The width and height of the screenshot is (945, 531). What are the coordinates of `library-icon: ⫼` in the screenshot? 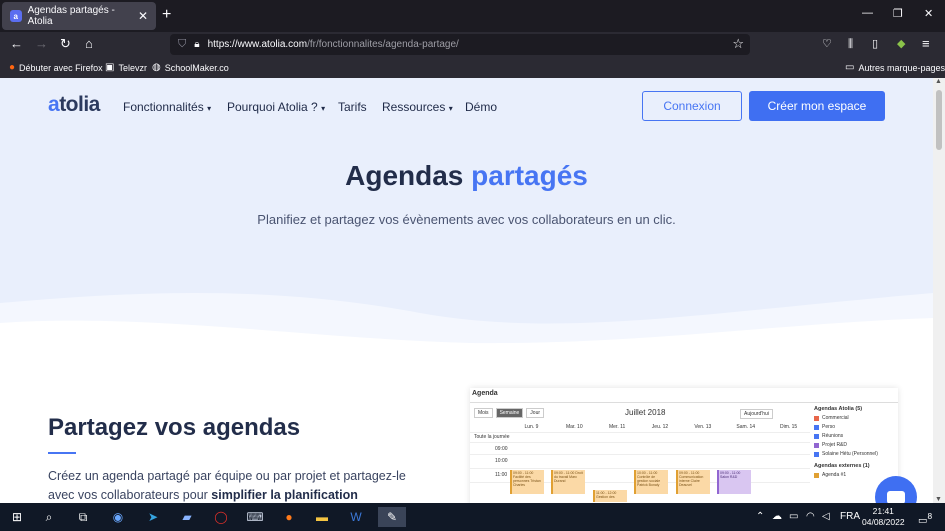 It's located at (850, 44).